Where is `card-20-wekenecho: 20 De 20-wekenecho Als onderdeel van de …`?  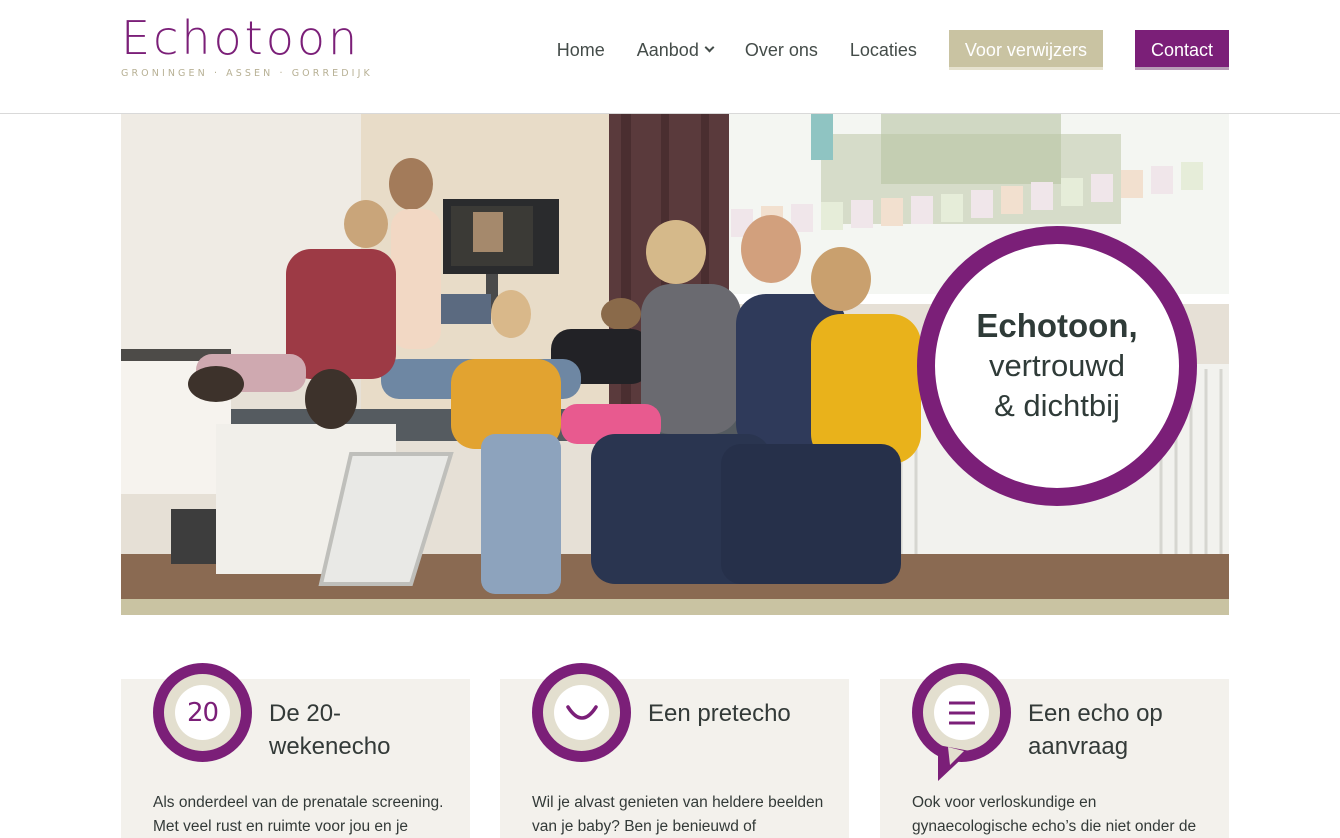 card-20-wekenecho: 20 De 20-wekenecho Als onderdeel van de … is located at coordinates (295, 750).